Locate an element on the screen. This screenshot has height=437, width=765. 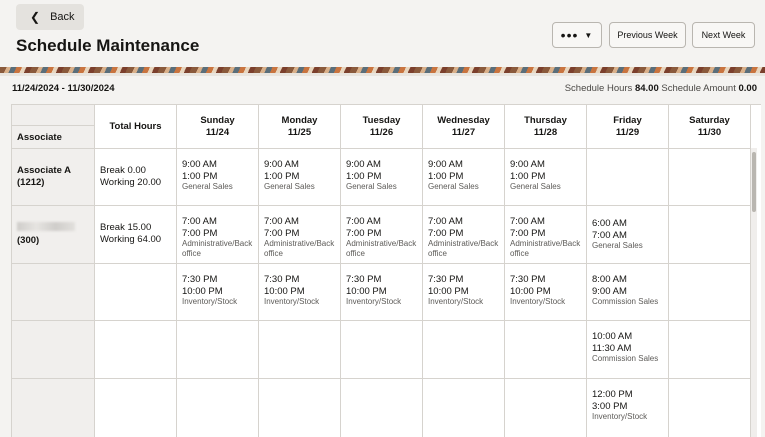
shift-end: 7:00 AM is located at coordinates (609, 235).